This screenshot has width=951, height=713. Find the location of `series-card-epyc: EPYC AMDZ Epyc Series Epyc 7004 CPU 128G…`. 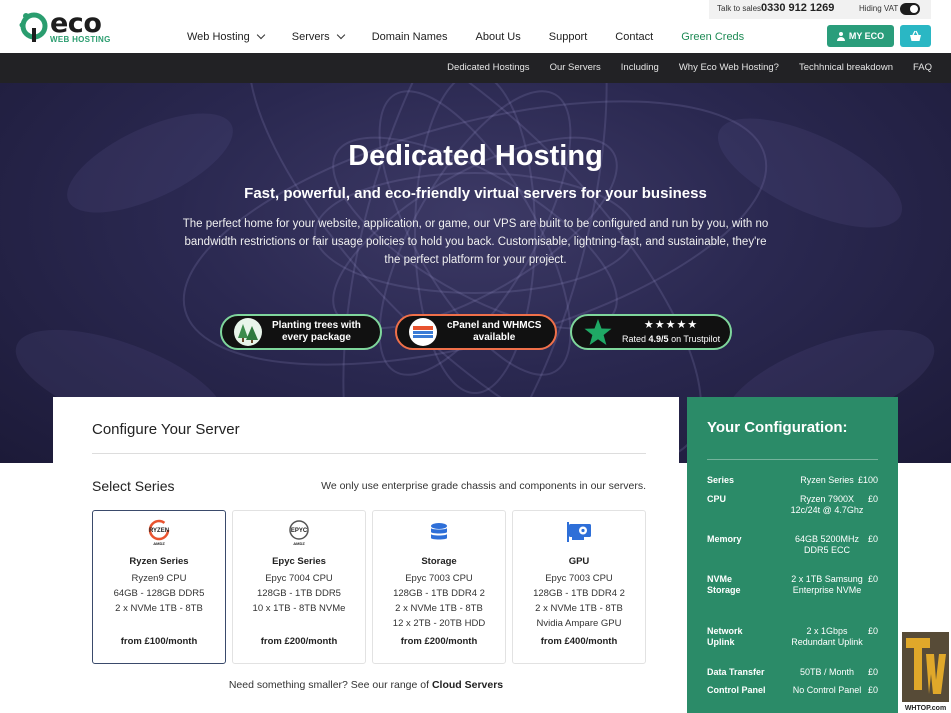

series-card-epyc: EPYC AMDZ Epyc Series Epyc 7004 CPU 128G… is located at coordinates (299, 587).